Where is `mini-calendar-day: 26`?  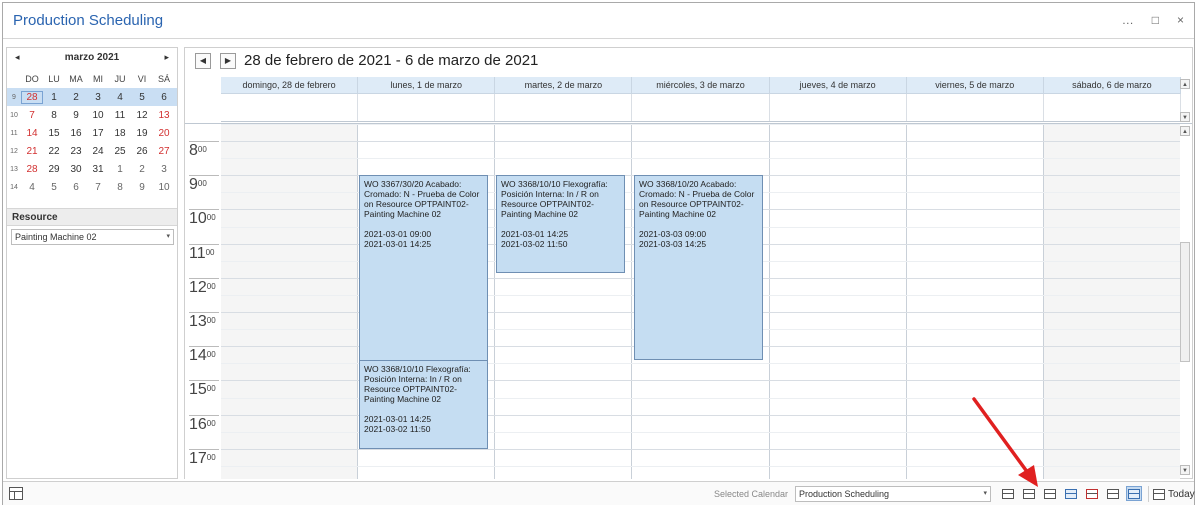 mini-calendar-day: 26 is located at coordinates (142, 151).